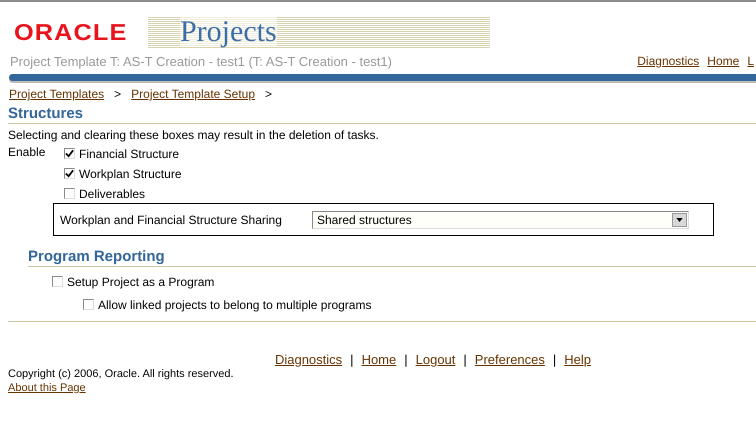  I want to click on footer-link: Preferences, so click(509, 359).